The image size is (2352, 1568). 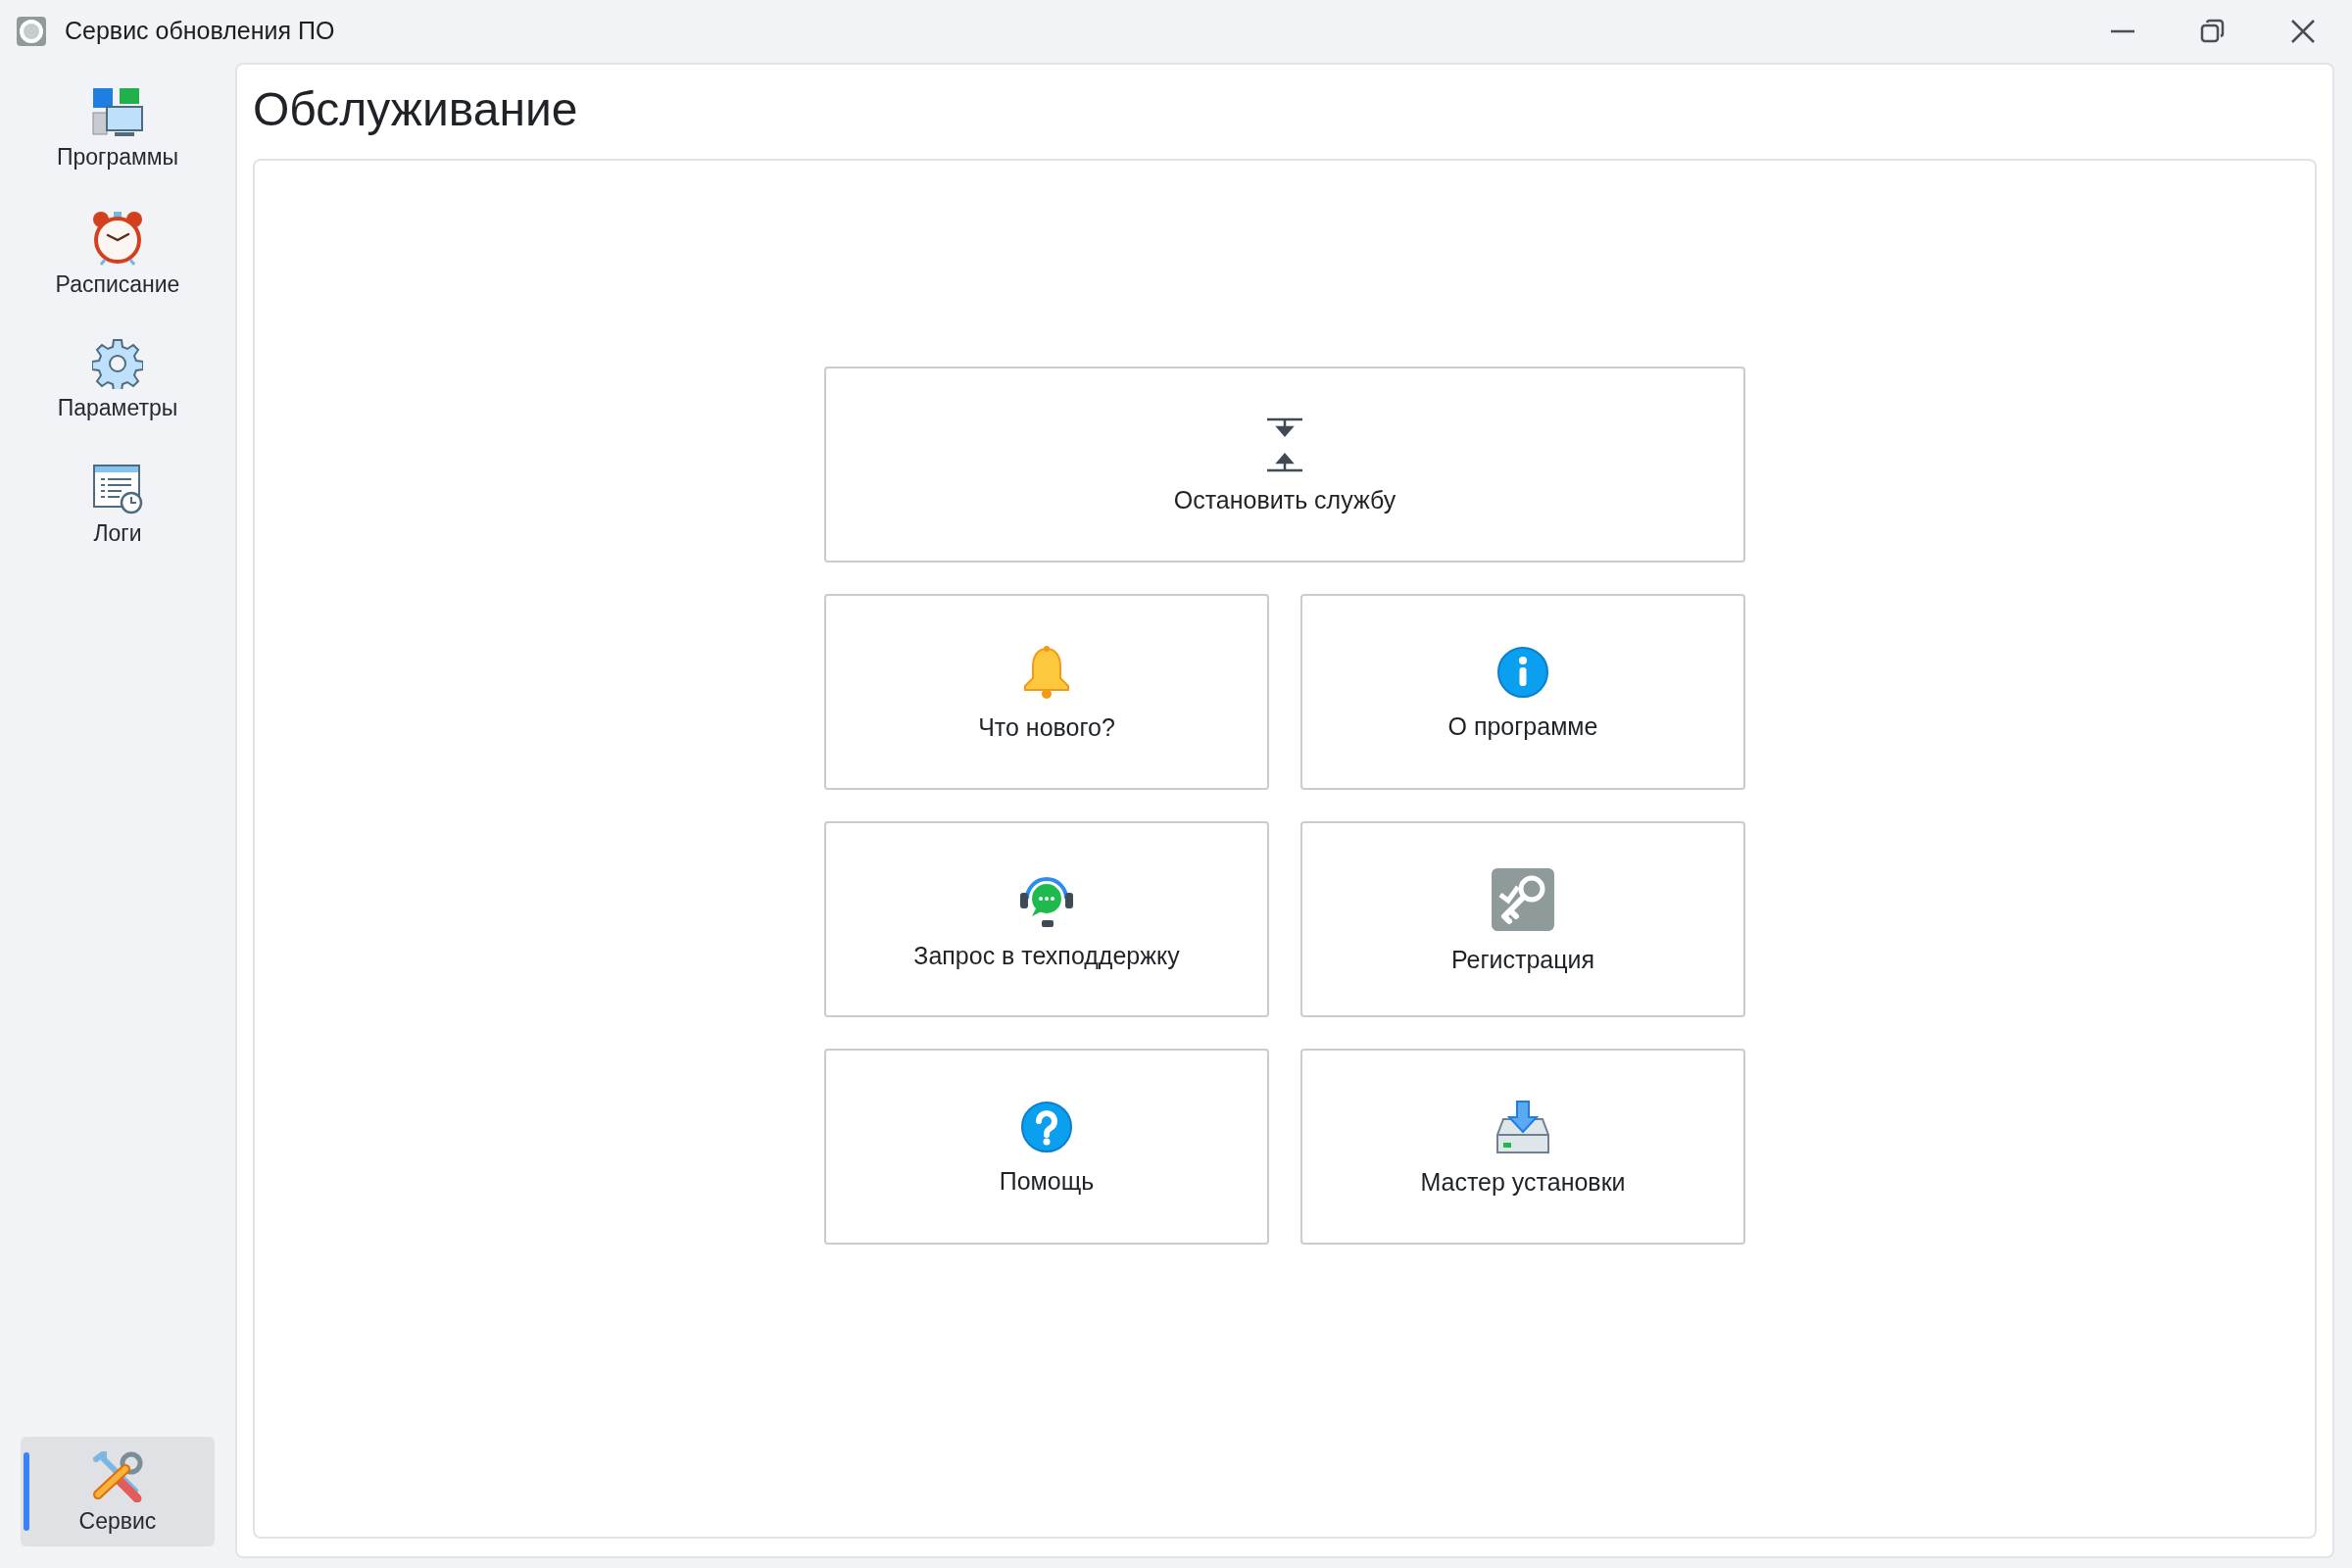 I want to click on app-logo-icon, so click(x=32, y=32).